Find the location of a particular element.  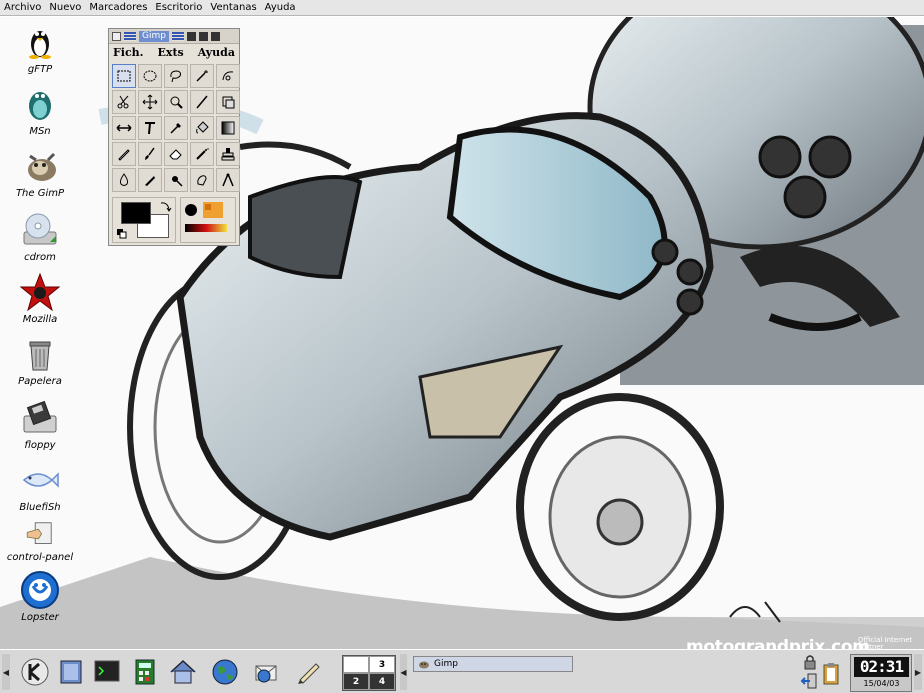

desktop-icon-trash: Papelera is located at coordinates (40, 360).